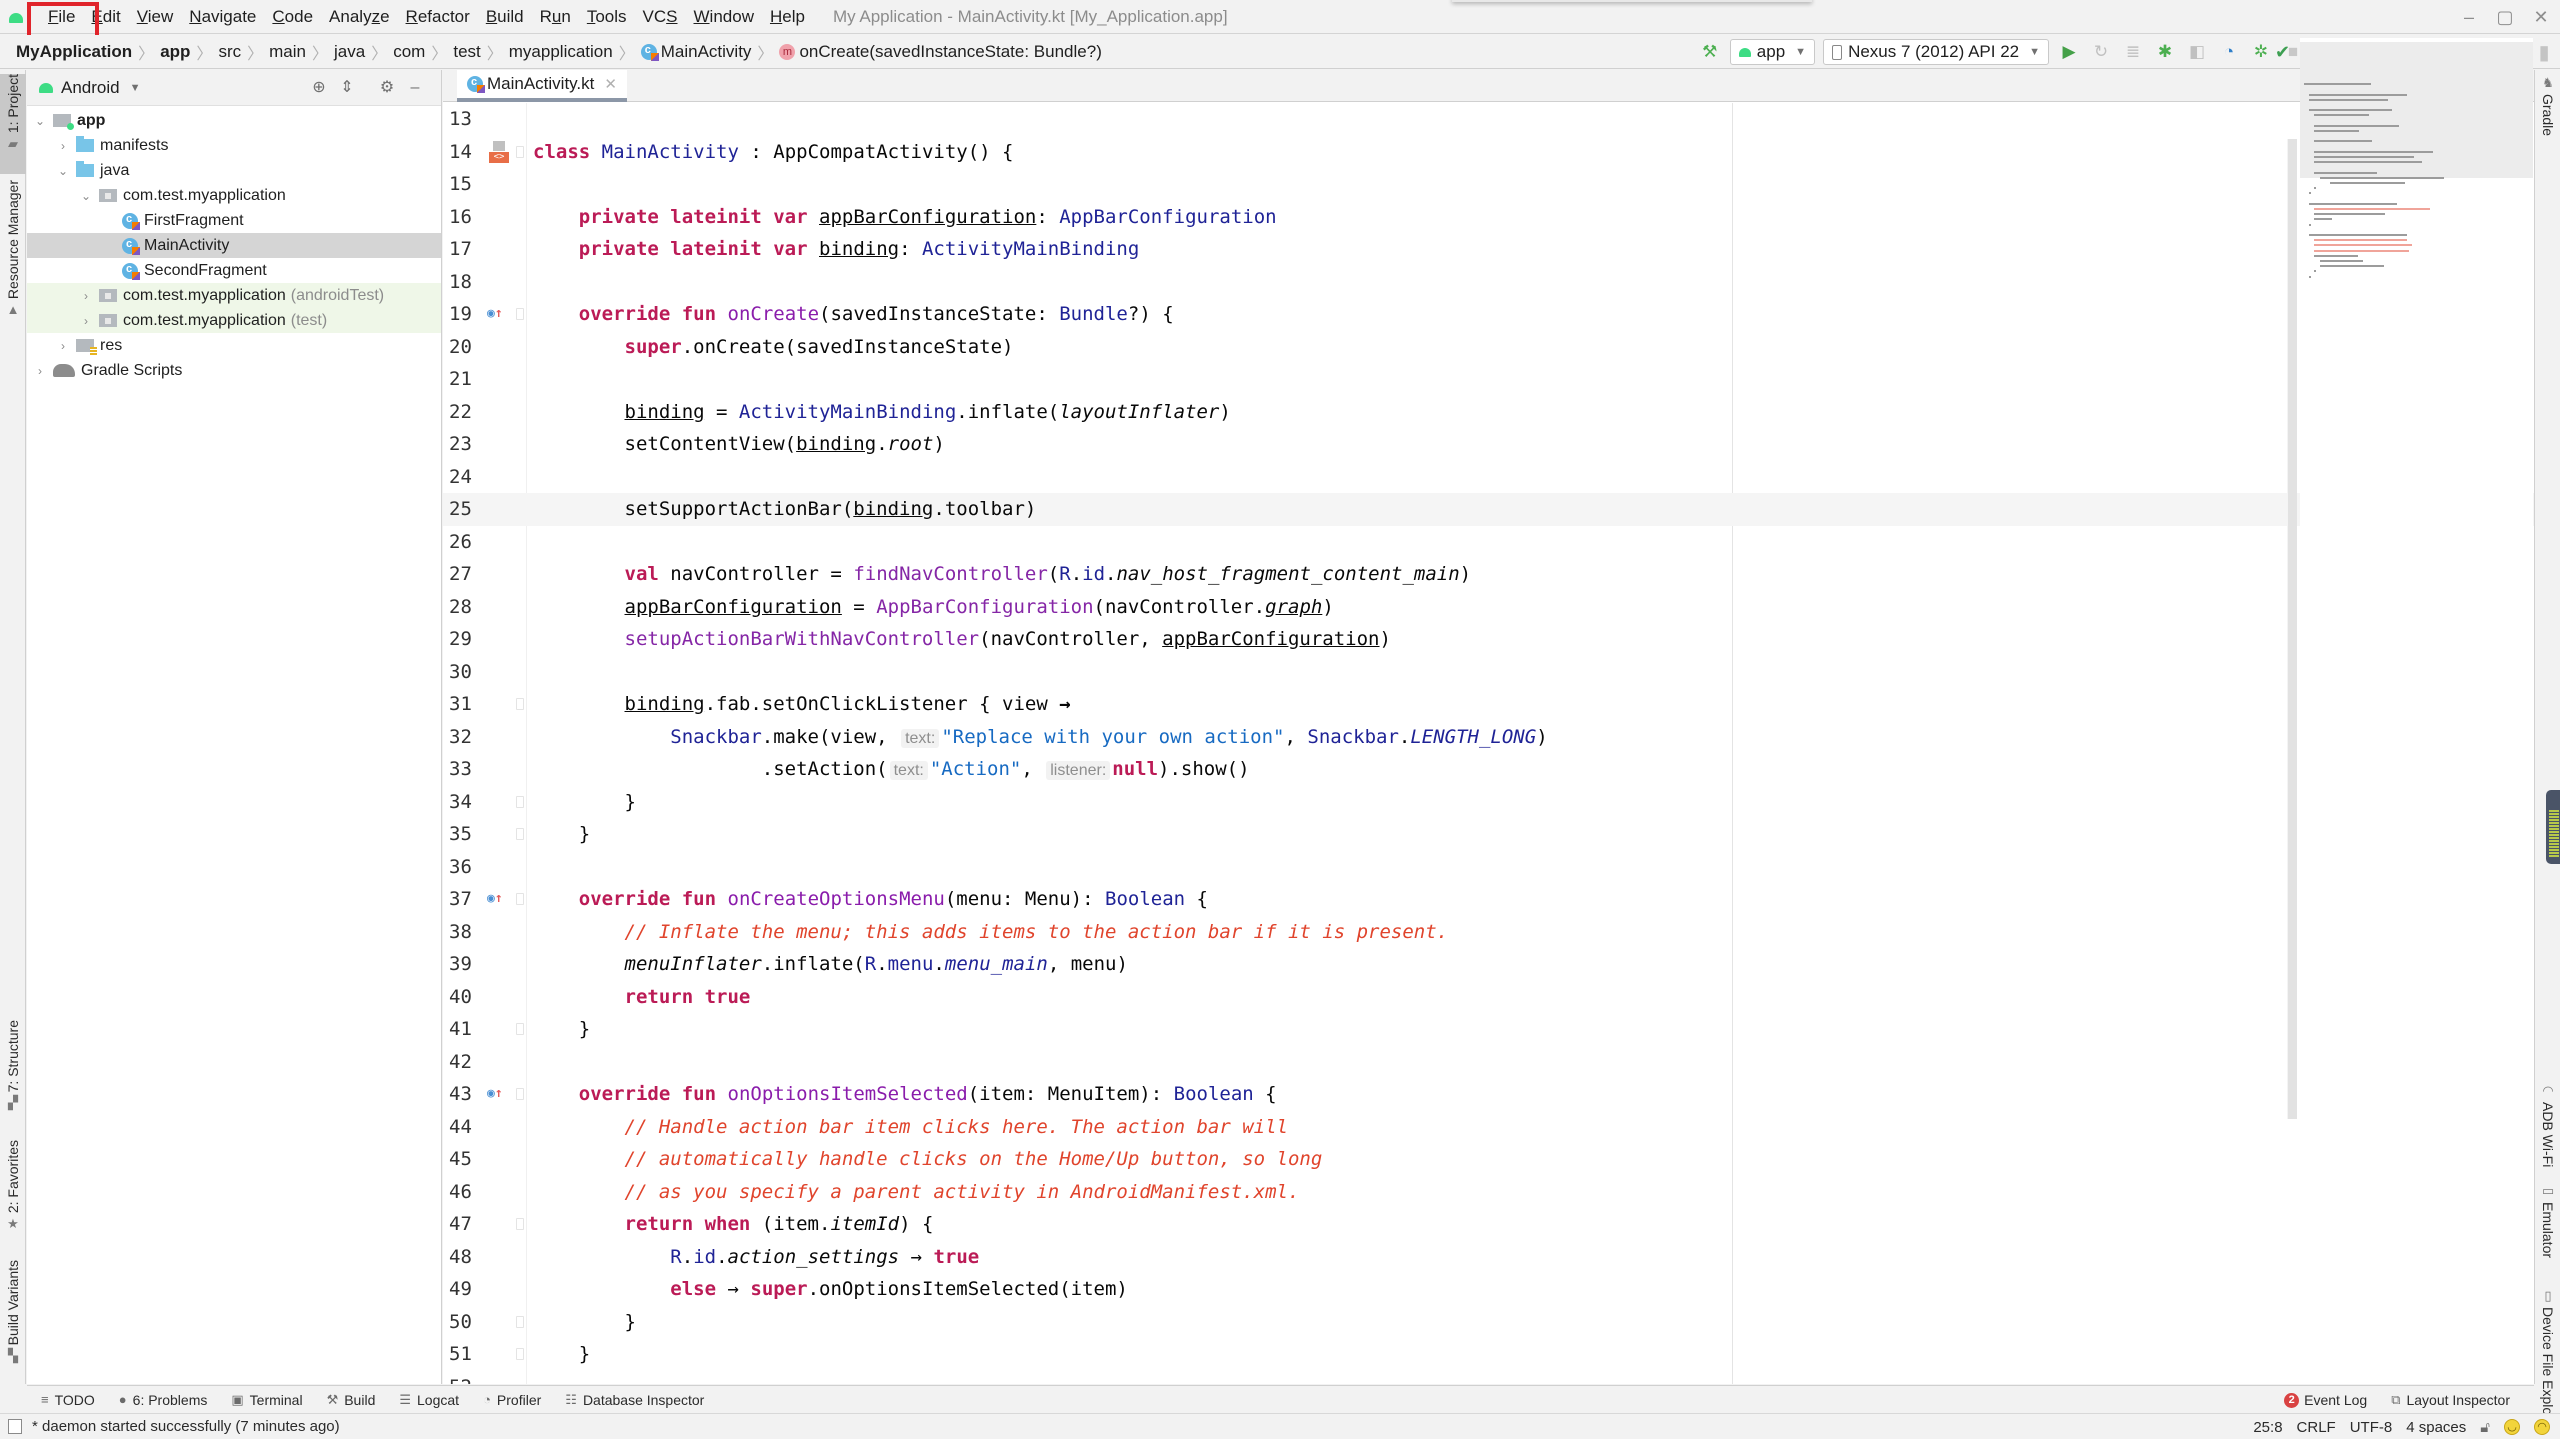 This screenshot has height=1439, width=2560. I want to click on breadcrumb-item: com, so click(409, 52).